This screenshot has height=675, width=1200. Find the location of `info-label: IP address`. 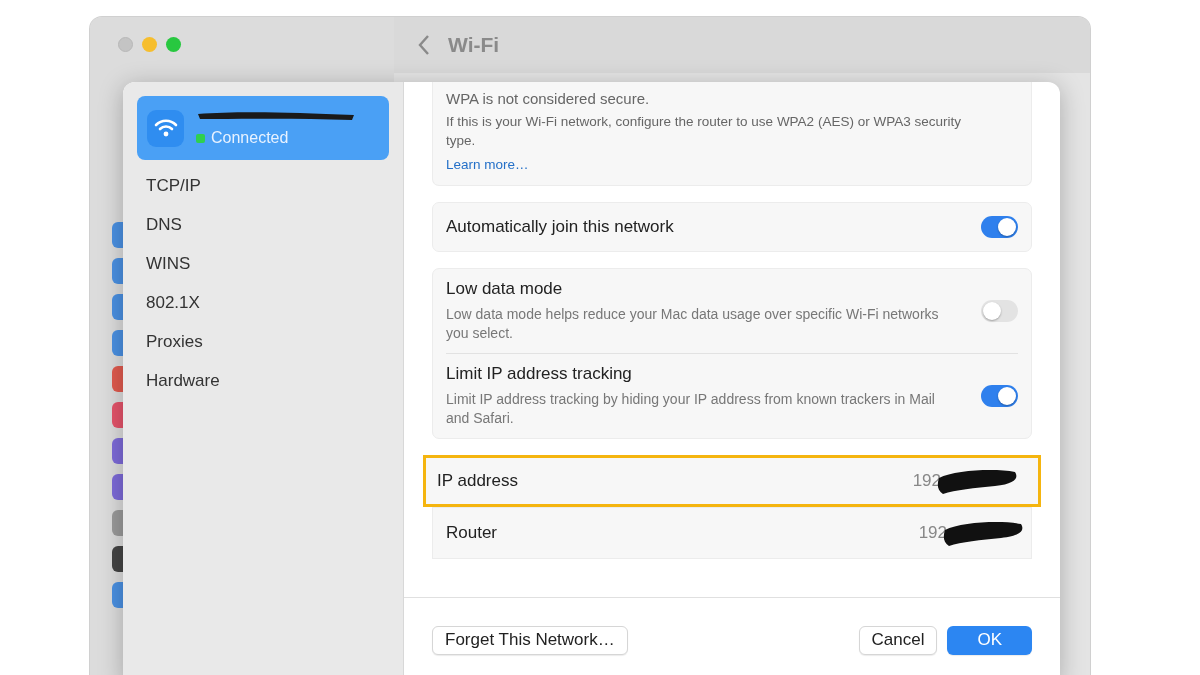

info-label: IP address is located at coordinates (477, 481).